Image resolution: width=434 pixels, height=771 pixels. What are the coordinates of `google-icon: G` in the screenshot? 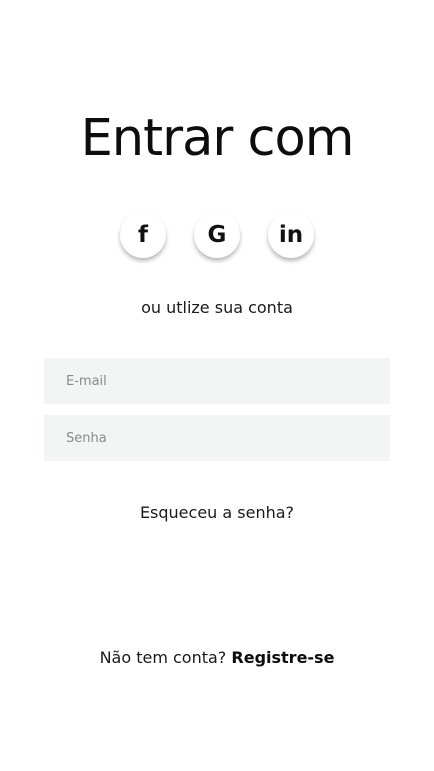 It's located at (217, 234).